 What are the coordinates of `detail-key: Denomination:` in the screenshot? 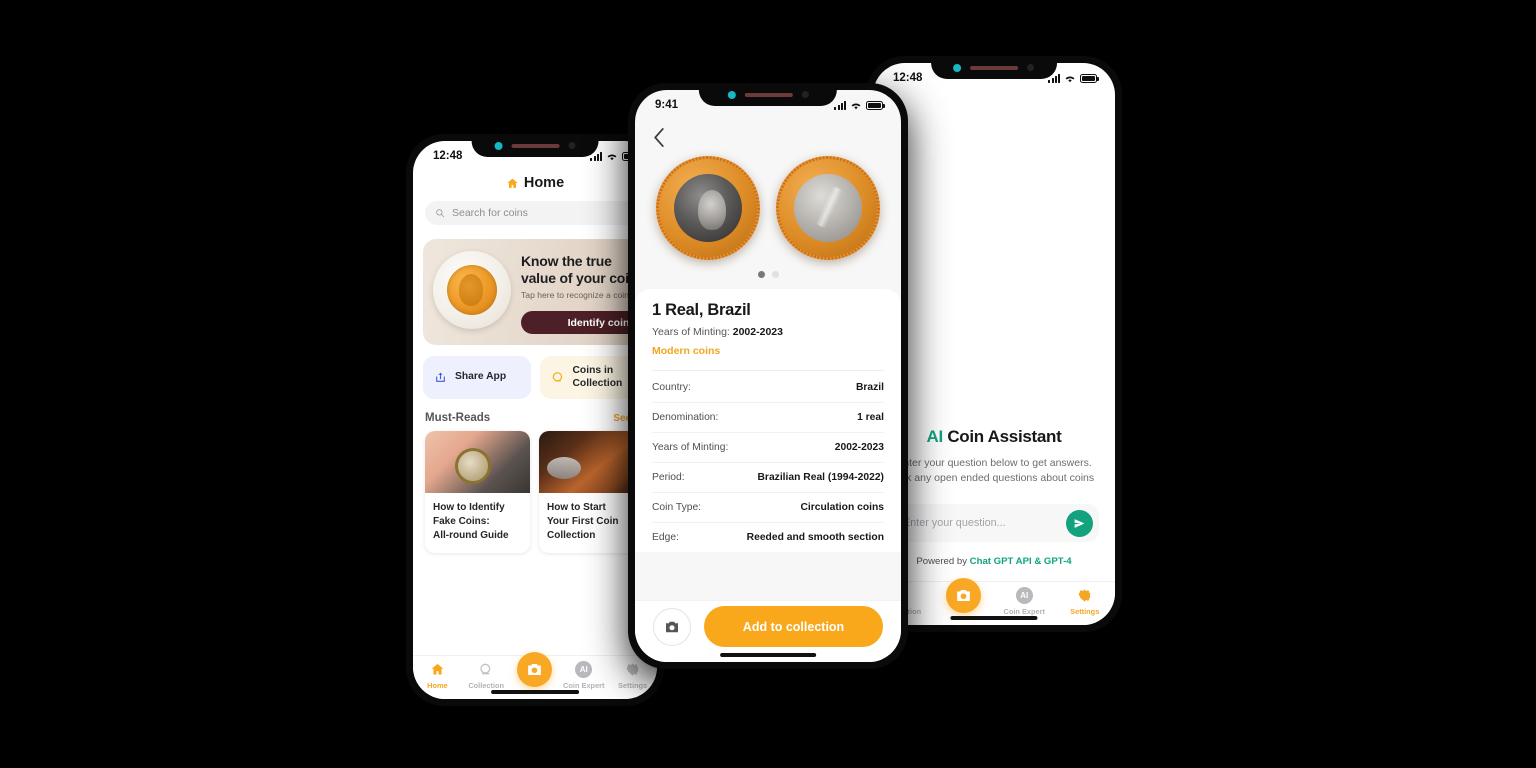 It's located at (685, 417).